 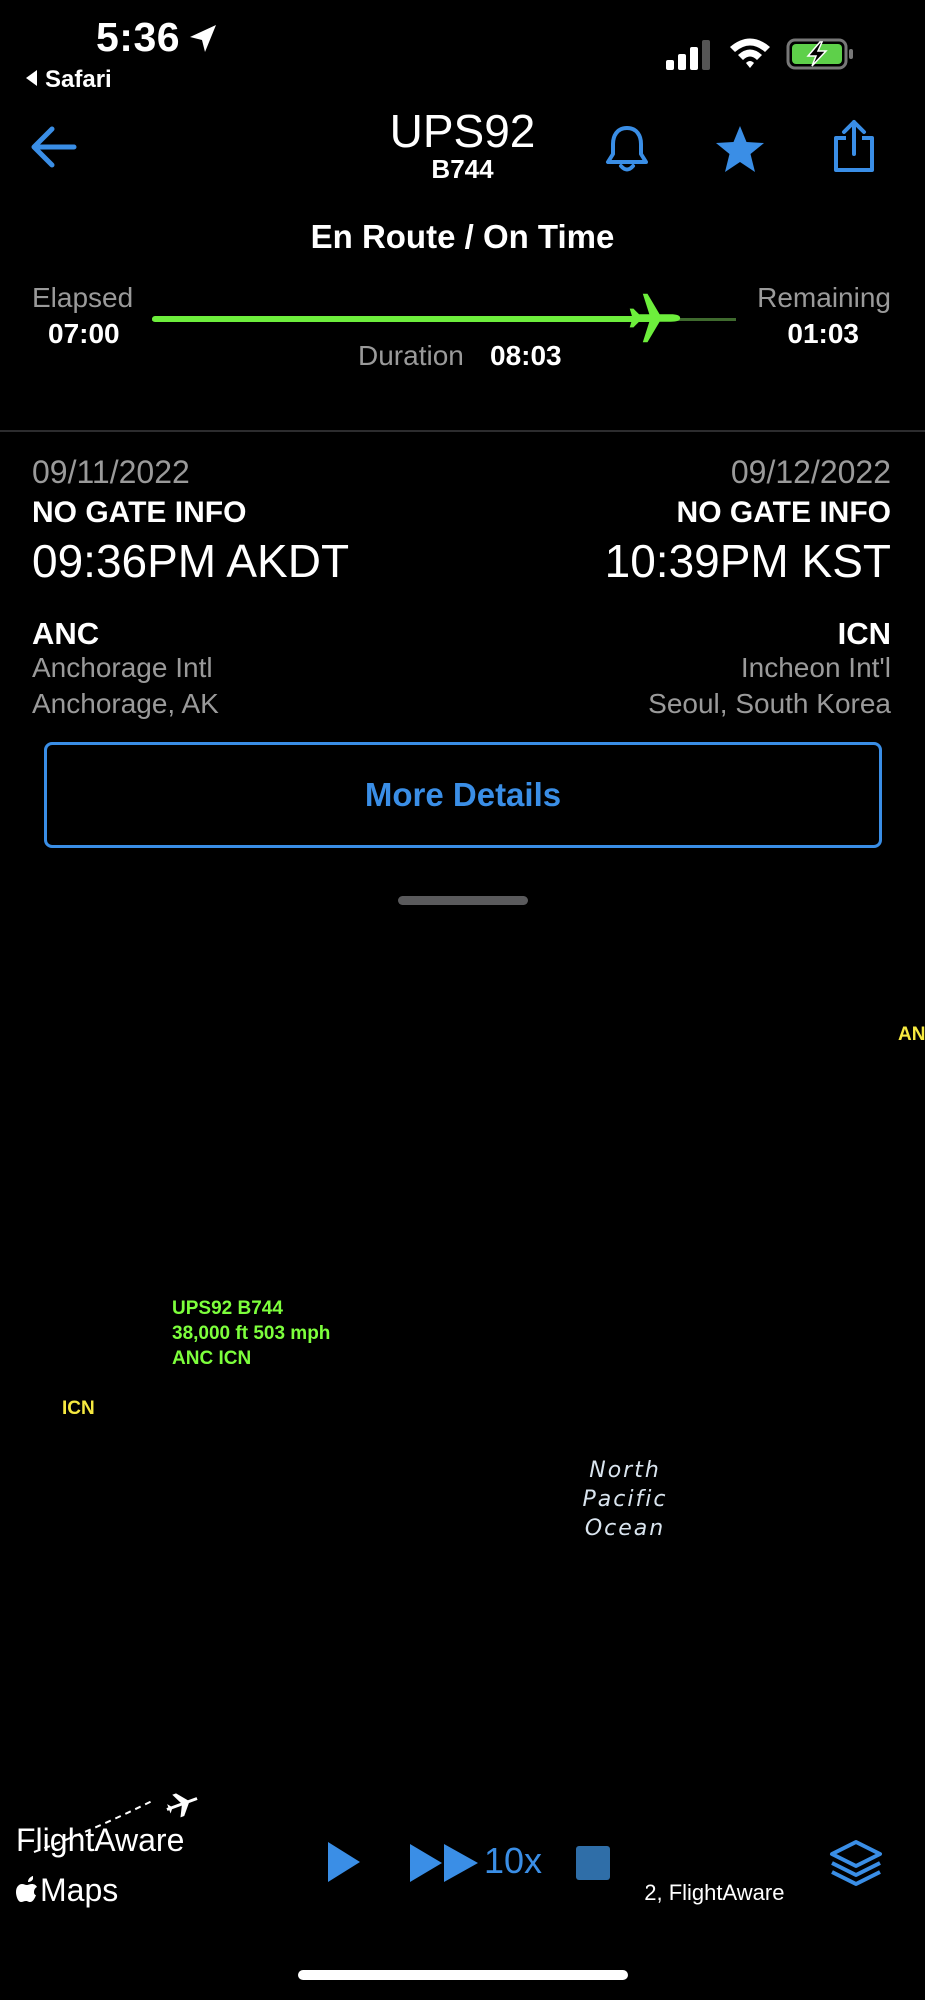 I want to click on airplane-icon, so click(x=655, y=318).